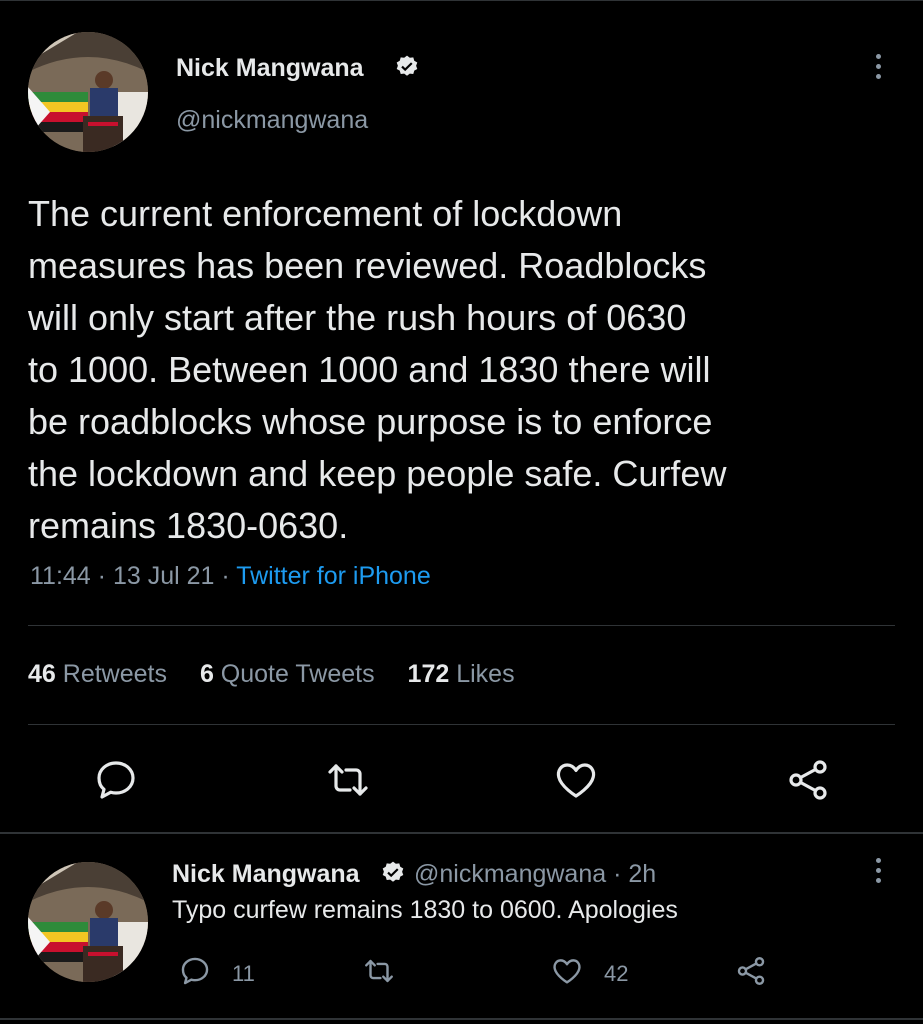 This screenshot has width=923, height=1024. I want to click on tweet-date: 13 Jul 21, so click(163, 576).